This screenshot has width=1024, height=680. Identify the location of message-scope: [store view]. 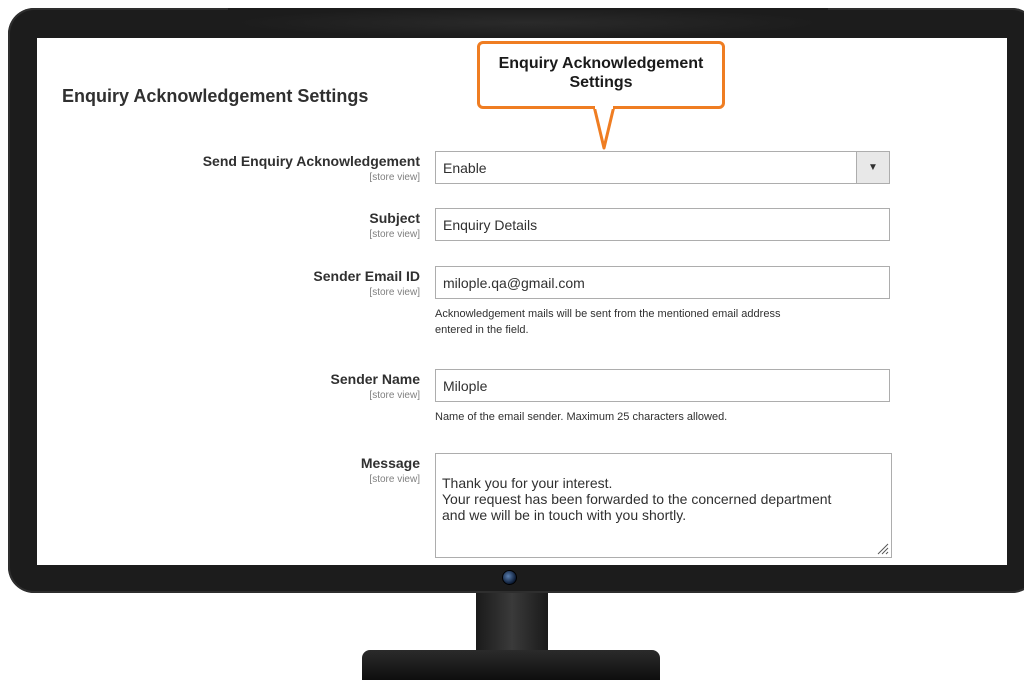
(394, 479).